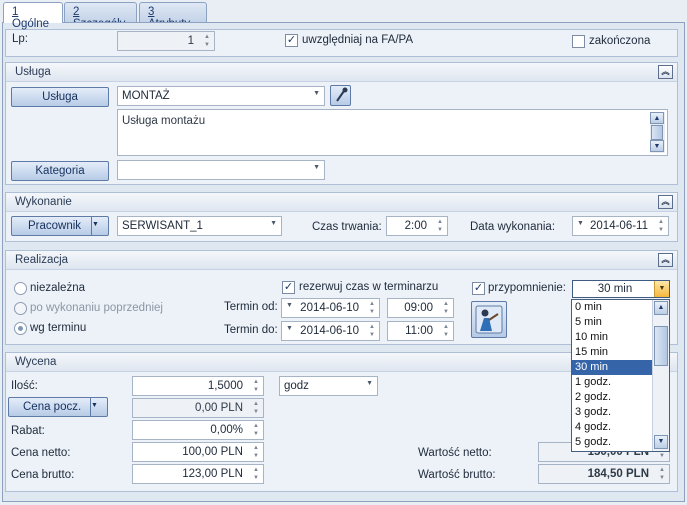 Image resolution: width=687 pixels, height=505 pixels. Describe the element at coordinates (198, 474) in the screenshot. I see `cena-brutto-input: 123,00 PLN ▲ ▼` at that location.